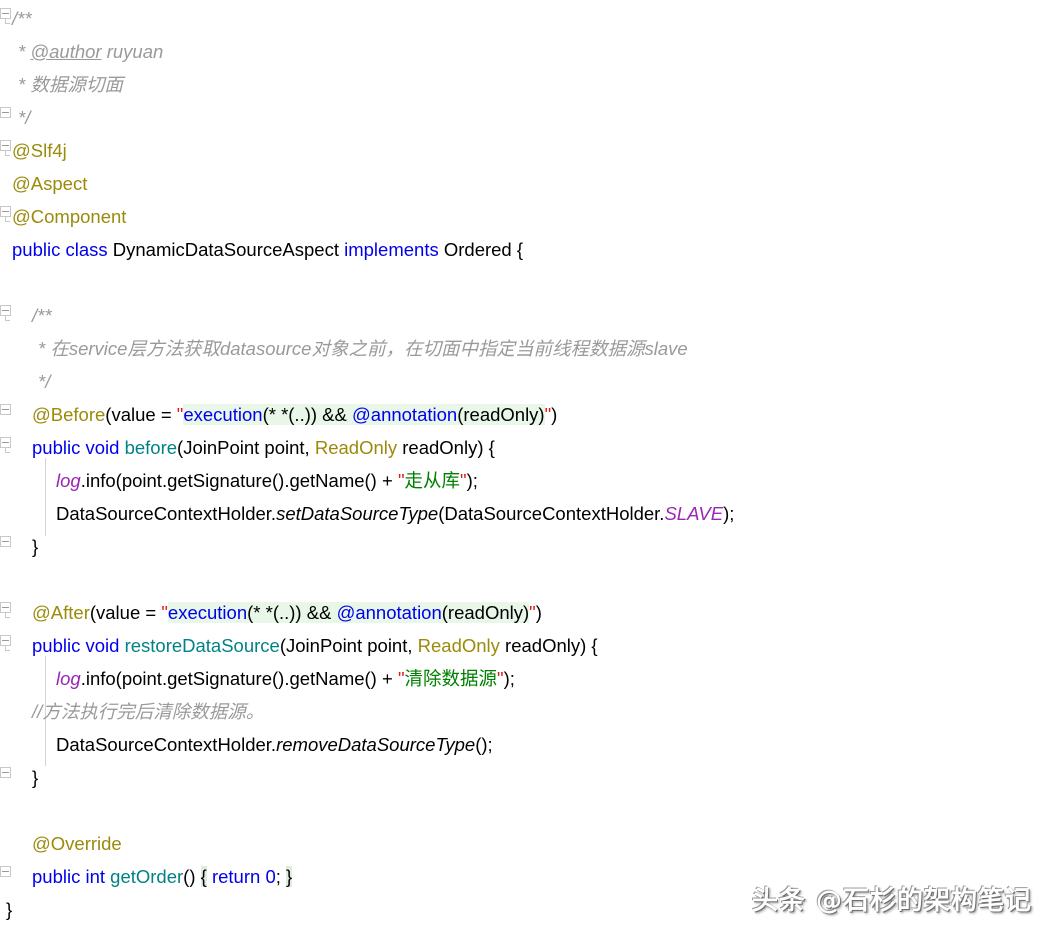 This screenshot has height=937, width=1054. I want to click on code-token: @author, so click(66, 51).